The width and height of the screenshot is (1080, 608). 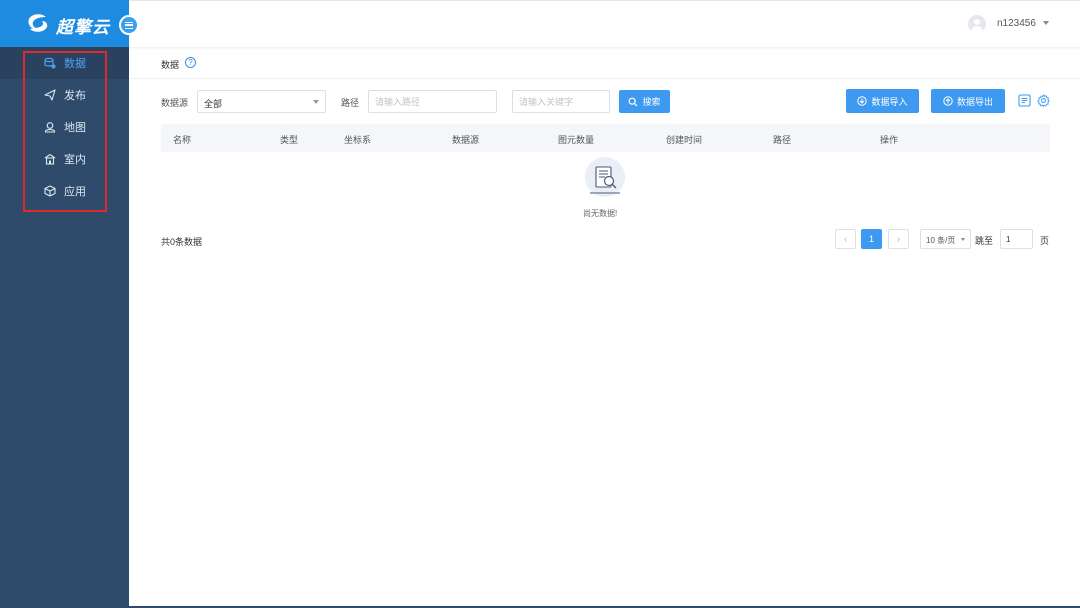 What do you see at coordinates (350, 103) in the screenshot?
I see `path-label: 路径` at bounding box center [350, 103].